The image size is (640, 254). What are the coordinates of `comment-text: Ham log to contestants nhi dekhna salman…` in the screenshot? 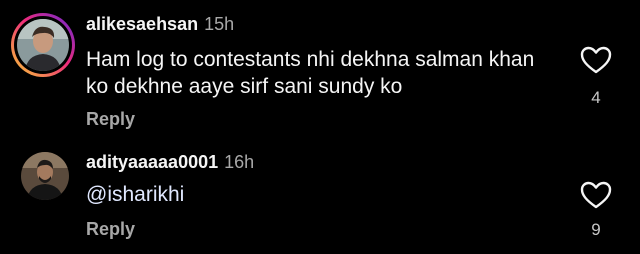 It's located at (310, 73).